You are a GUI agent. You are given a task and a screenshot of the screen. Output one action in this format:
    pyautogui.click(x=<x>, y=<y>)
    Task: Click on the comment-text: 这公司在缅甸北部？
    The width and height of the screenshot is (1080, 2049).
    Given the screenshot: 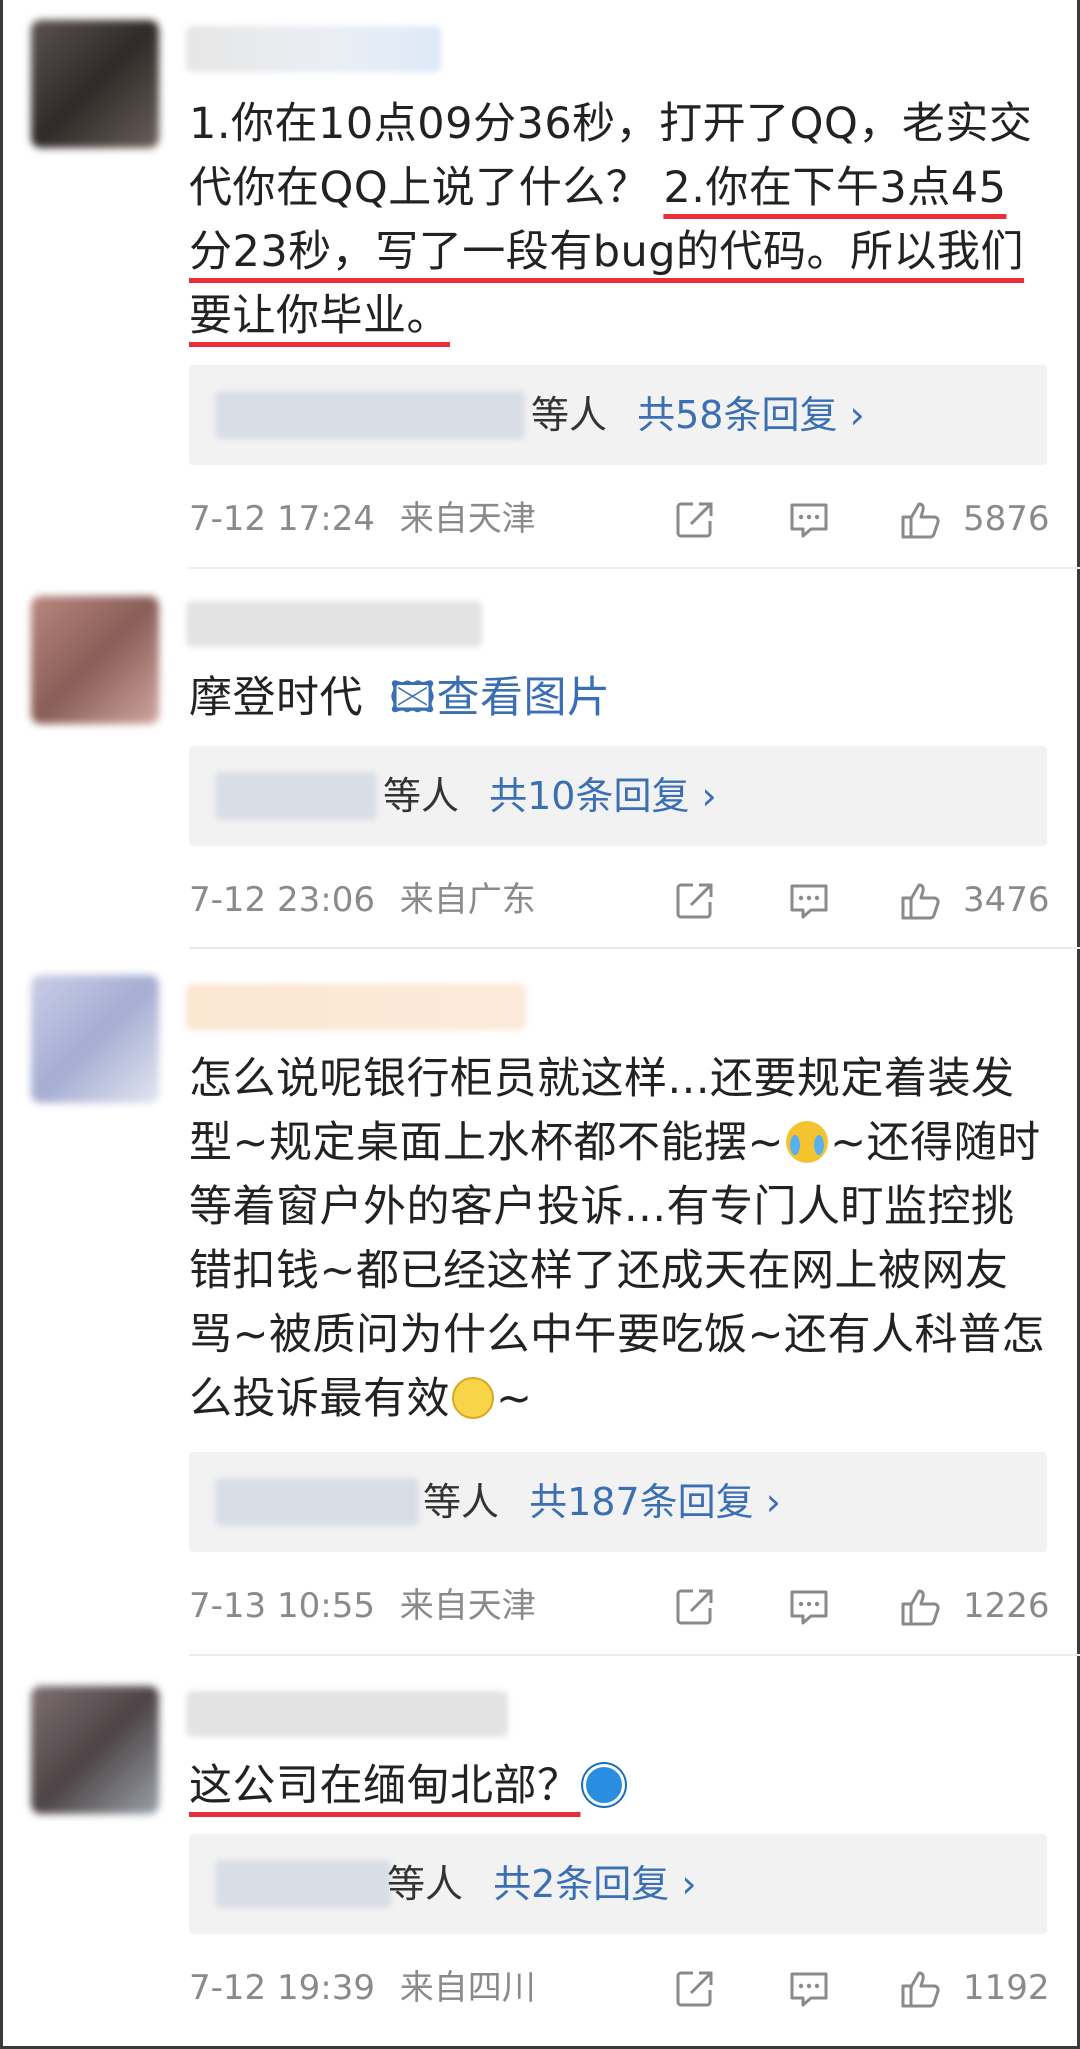 What is the action you would take?
    pyautogui.click(x=619, y=1786)
    